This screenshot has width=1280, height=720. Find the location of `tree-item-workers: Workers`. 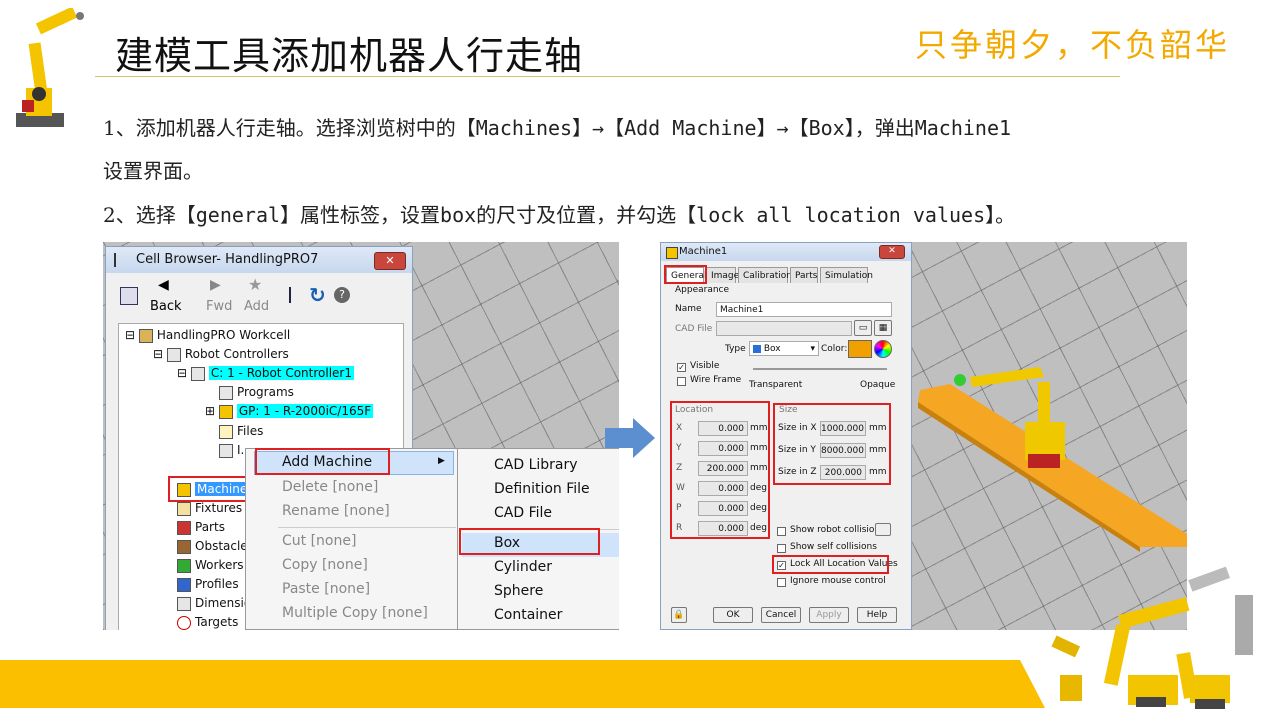

tree-item-workers: Workers is located at coordinates (210, 565).